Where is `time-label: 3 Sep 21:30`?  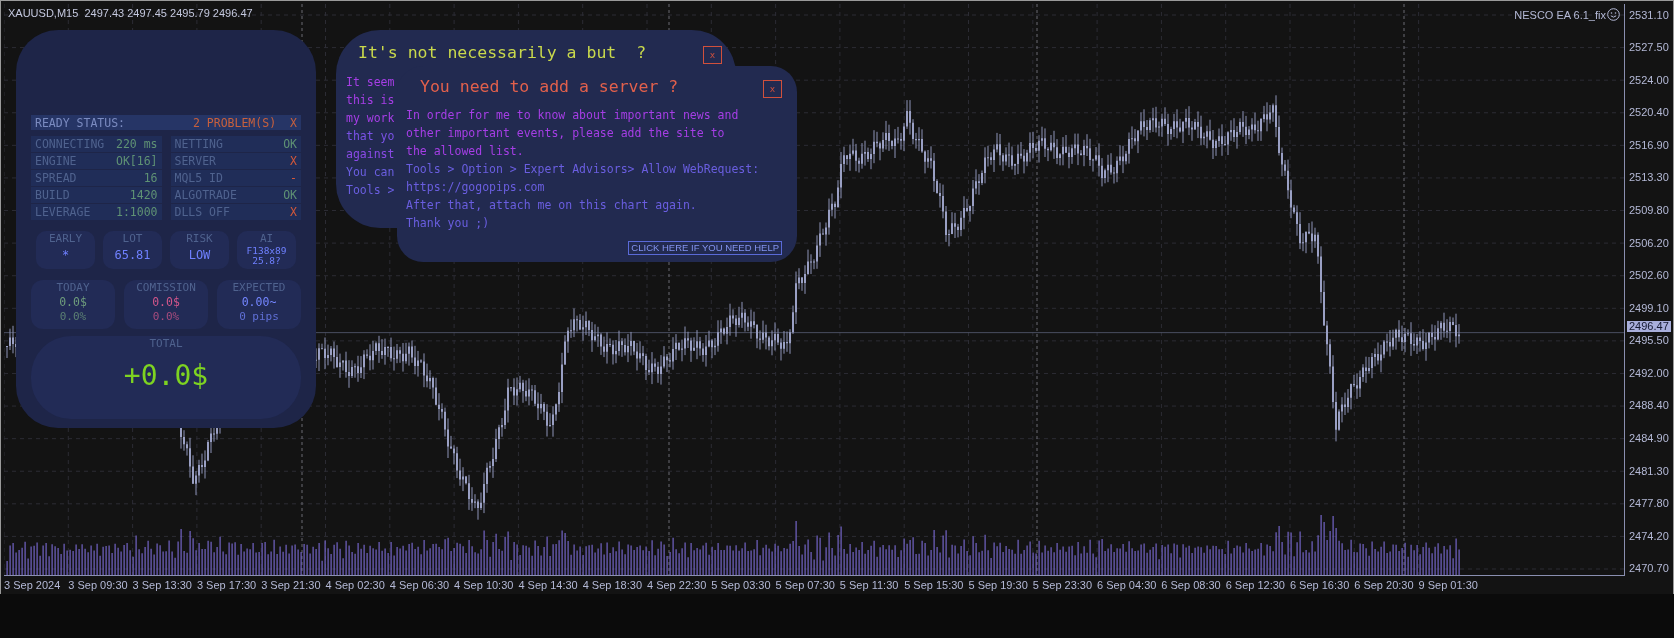
time-label: 3 Sep 21:30 is located at coordinates (291, 585).